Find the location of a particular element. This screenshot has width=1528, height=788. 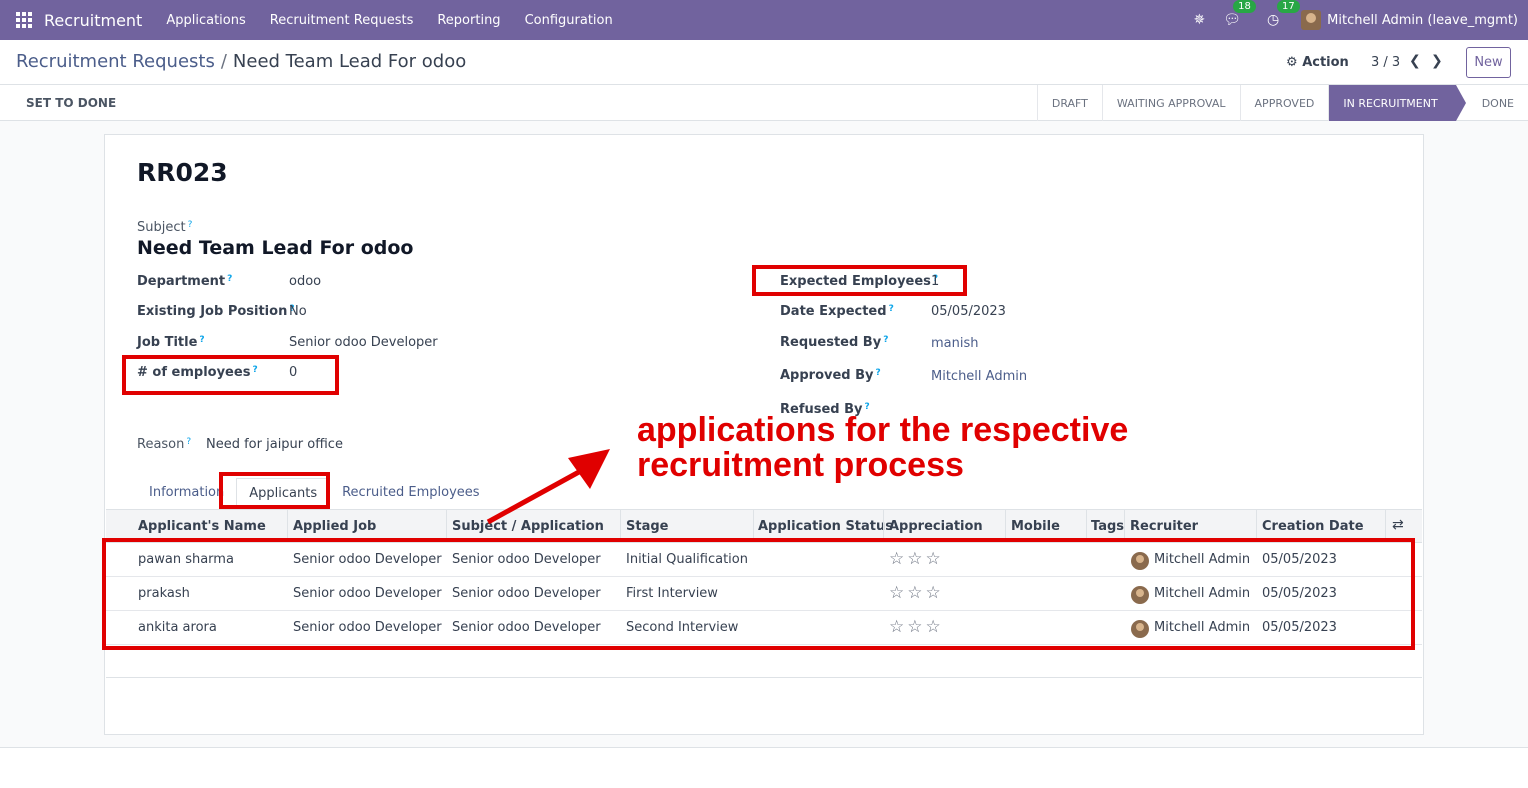

arrow-head is located at coordinates (589, 469).